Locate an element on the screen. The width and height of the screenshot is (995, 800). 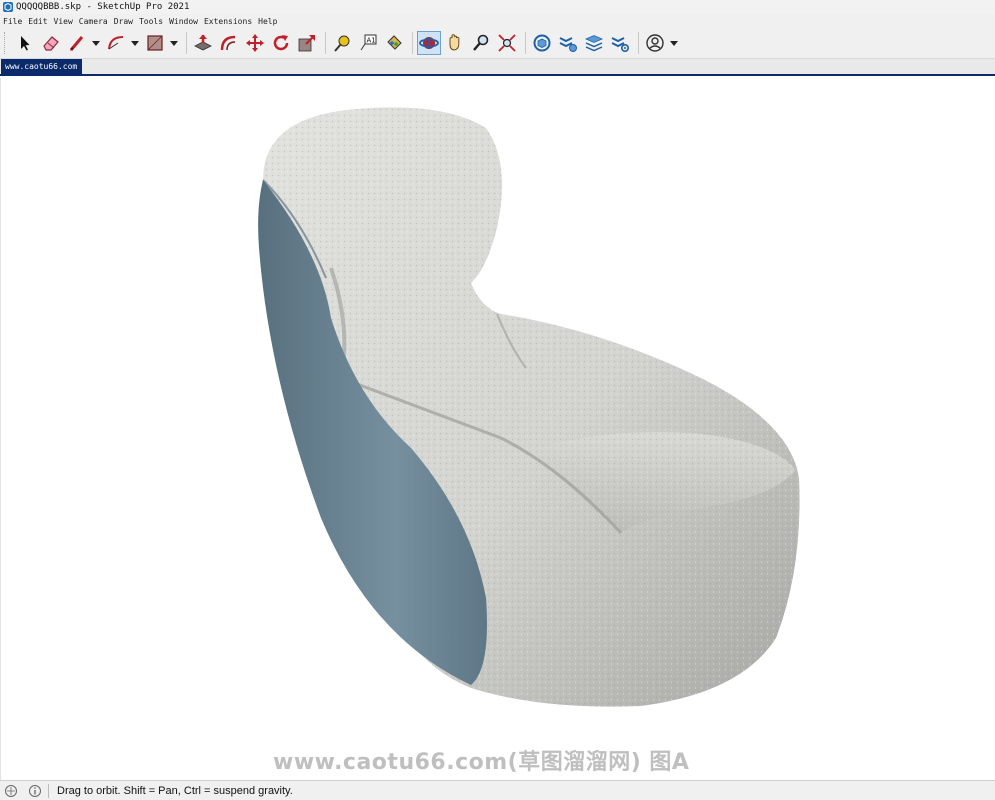
rotate-tool-button is located at coordinates (281, 43).